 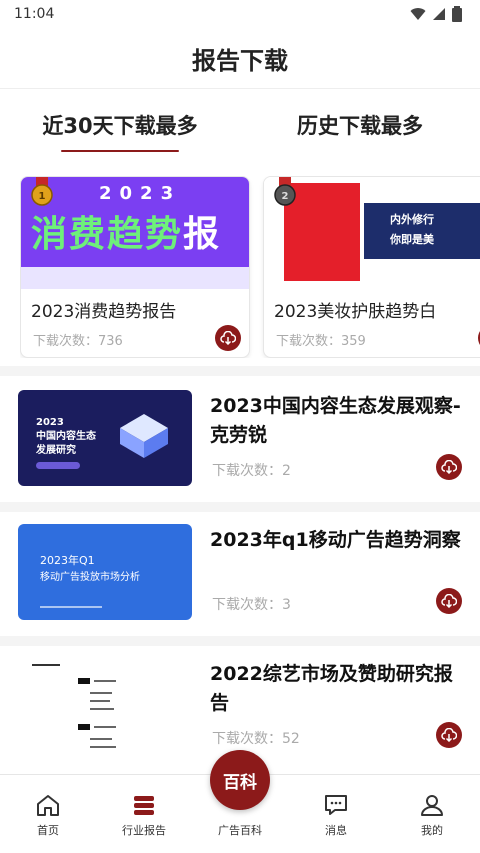 What do you see at coordinates (140, 193) in the screenshot?
I see `thumb-year: 2023` at bounding box center [140, 193].